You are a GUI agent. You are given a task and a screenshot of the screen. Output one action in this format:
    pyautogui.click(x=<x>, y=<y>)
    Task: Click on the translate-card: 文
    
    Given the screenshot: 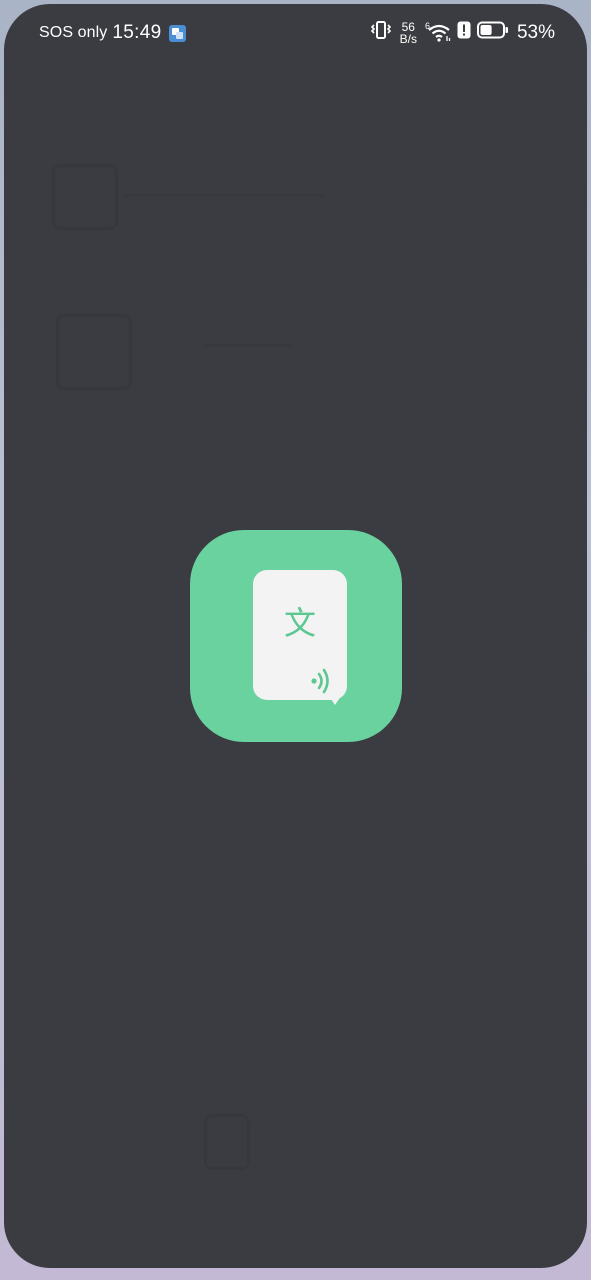 What is the action you would take?
    pyautogui.click(x=300, y=635)
    